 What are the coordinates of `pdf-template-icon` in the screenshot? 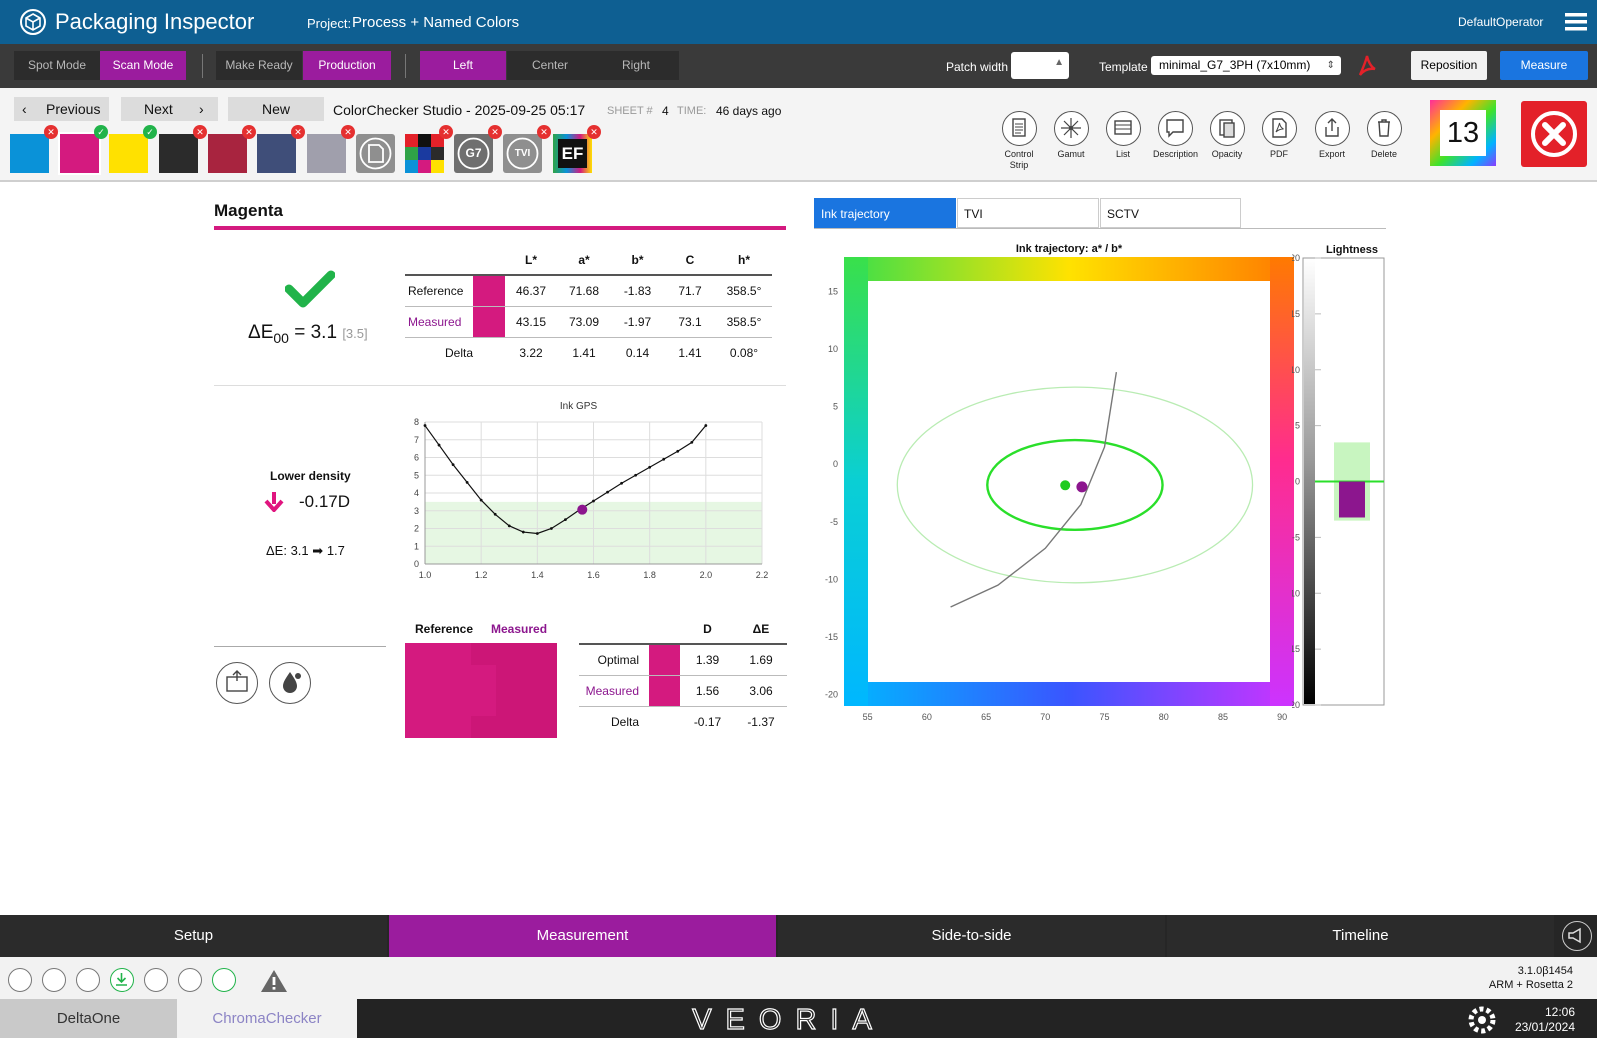 It's located at (1367, 66).